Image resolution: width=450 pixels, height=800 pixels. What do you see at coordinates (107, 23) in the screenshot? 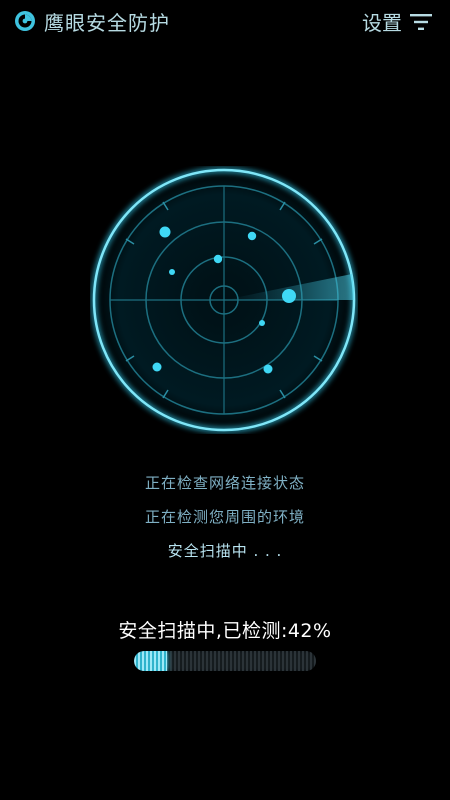
I see `app-title: 鹰眼安全防护` at bounding box center [107, 23].